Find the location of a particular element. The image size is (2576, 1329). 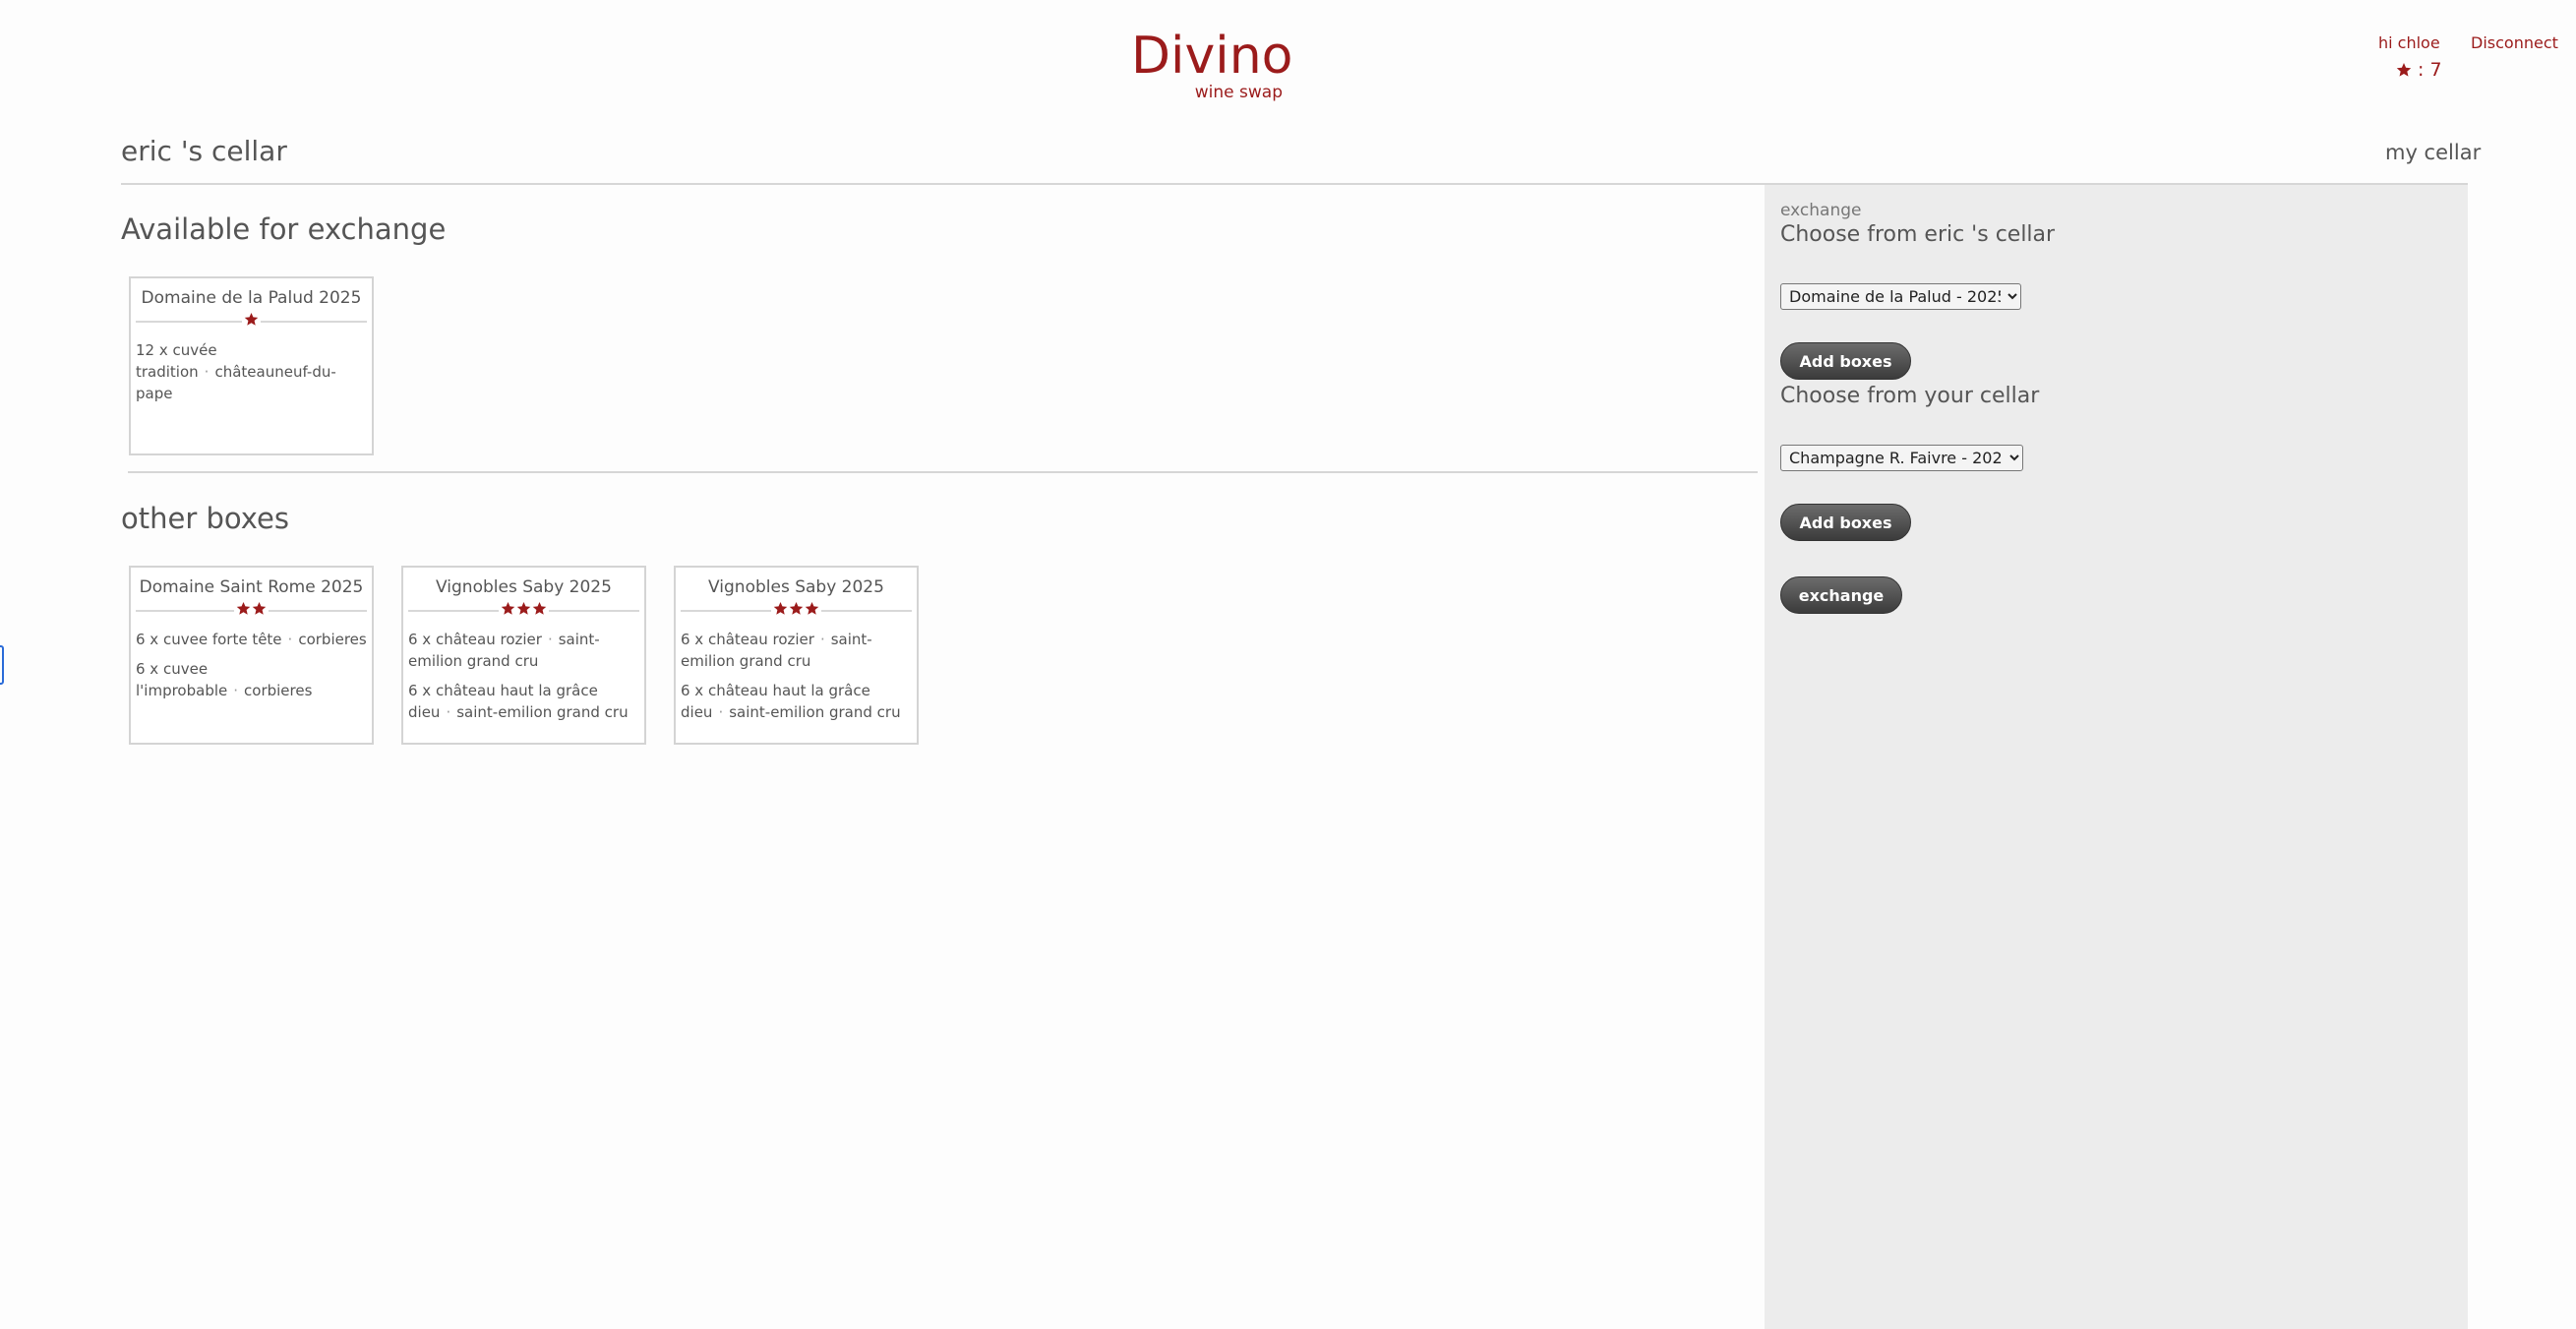

wine-label: 6 x cuvee forte tête is located at coordinates (209, 639).